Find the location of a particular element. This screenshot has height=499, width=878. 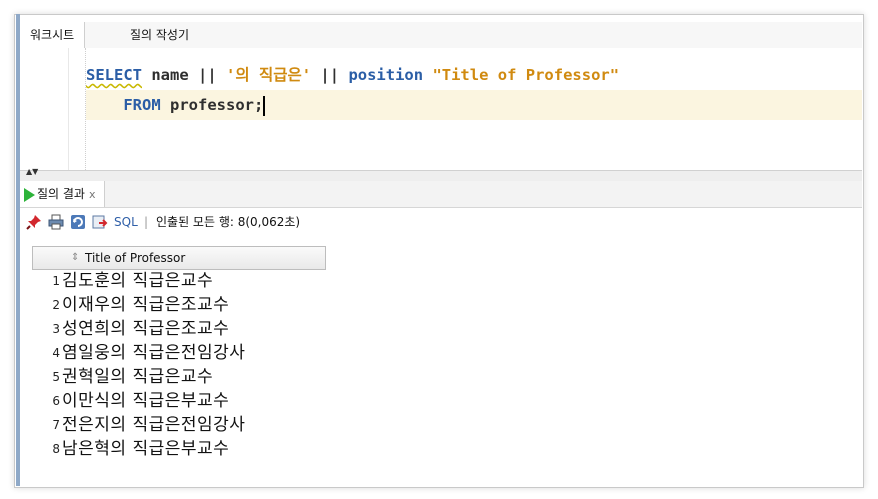

table-row: 7 전은지의 직급은전임강사 is located at coordinates (178, 425).